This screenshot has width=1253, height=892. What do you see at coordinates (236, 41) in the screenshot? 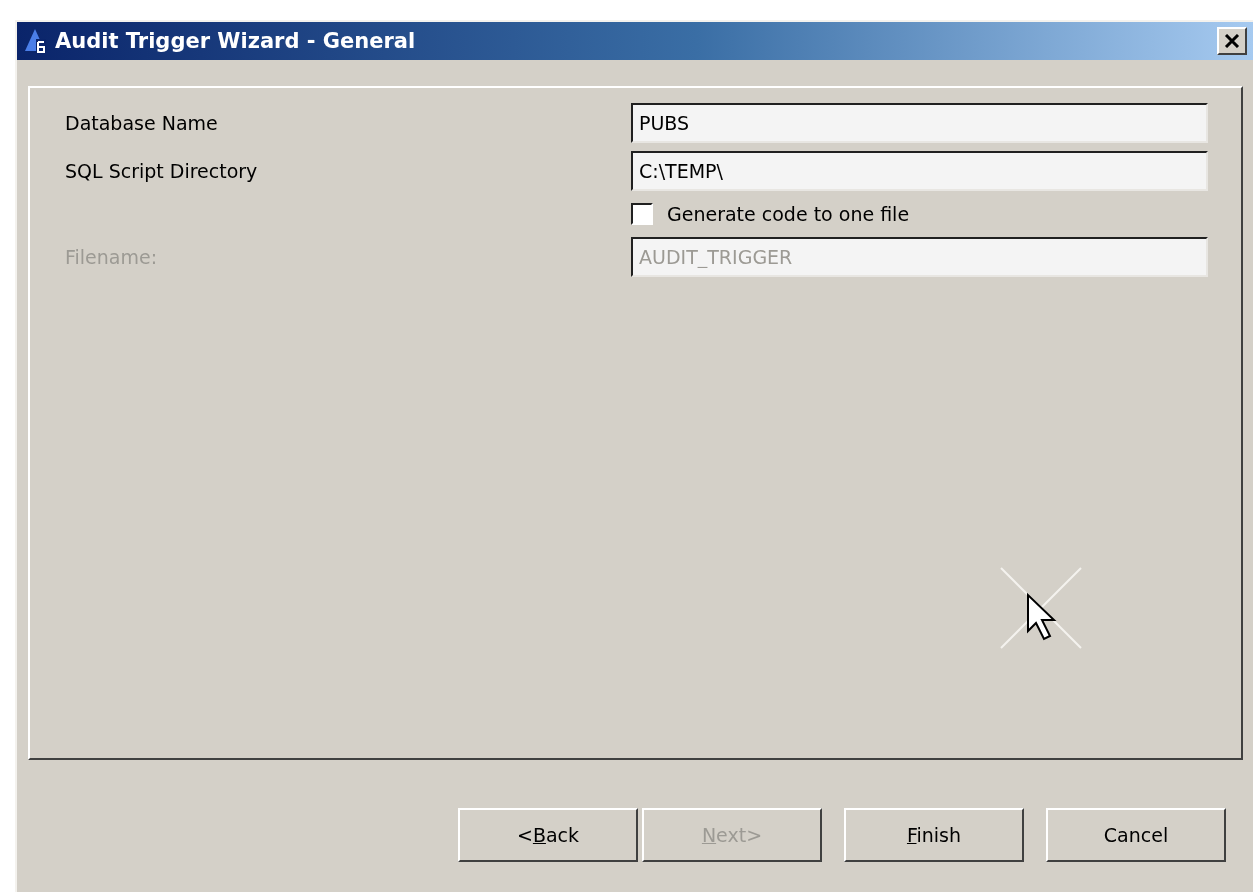
I see `window-title: Audit Trigger Wizard - General` at bounding box center [236, 41].